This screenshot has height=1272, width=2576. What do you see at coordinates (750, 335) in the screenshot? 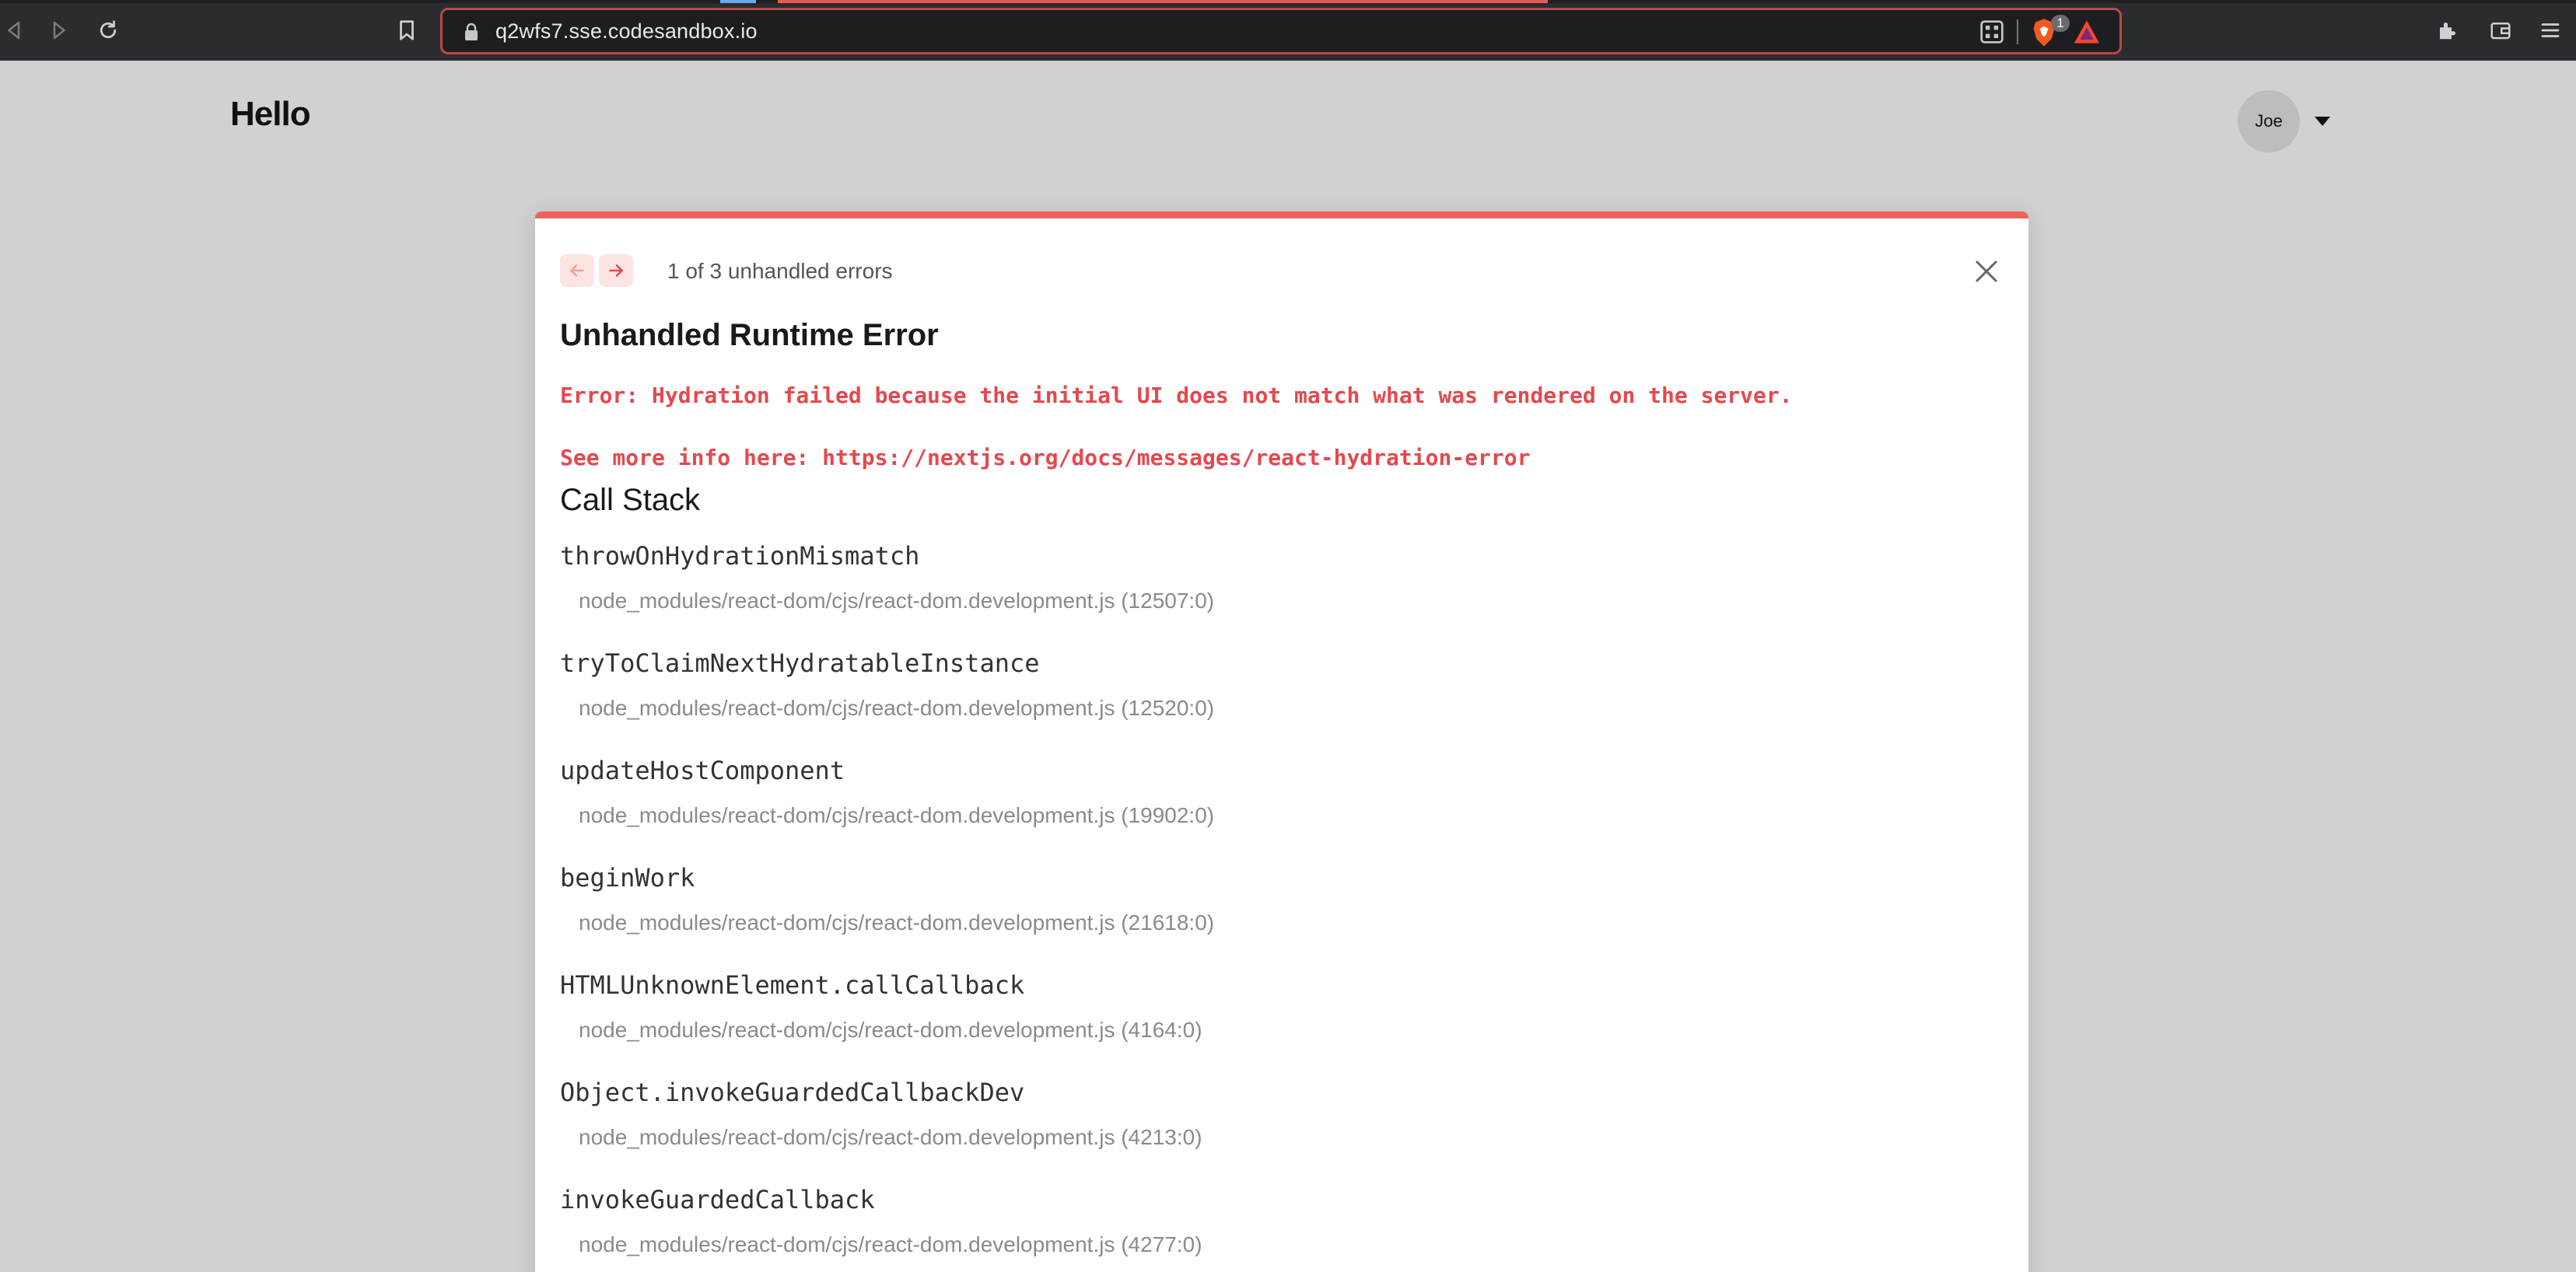
I see `error-title: Unhandled Runtime Error` at bounding box center [750, 335].